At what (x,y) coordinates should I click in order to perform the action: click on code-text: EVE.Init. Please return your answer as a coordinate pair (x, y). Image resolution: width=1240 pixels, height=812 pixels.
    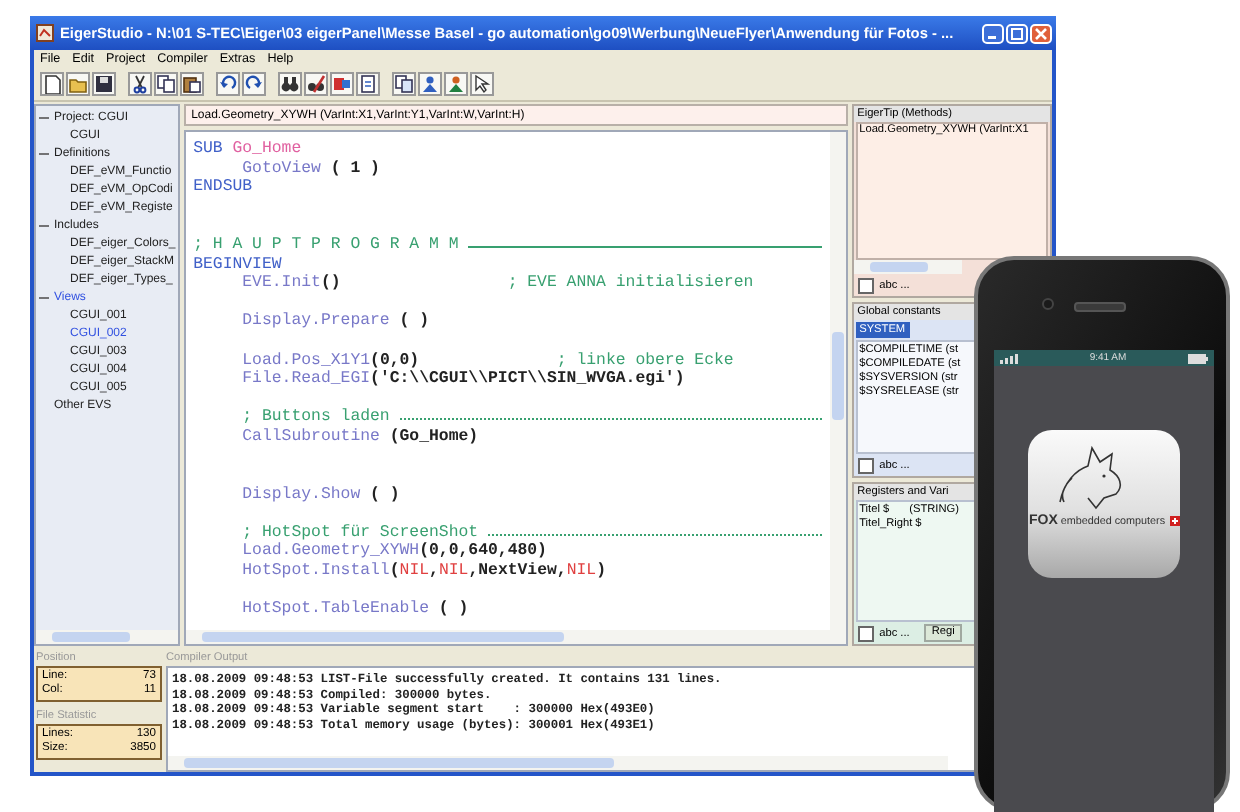
    Looking at the image, I should click on (280, 284).